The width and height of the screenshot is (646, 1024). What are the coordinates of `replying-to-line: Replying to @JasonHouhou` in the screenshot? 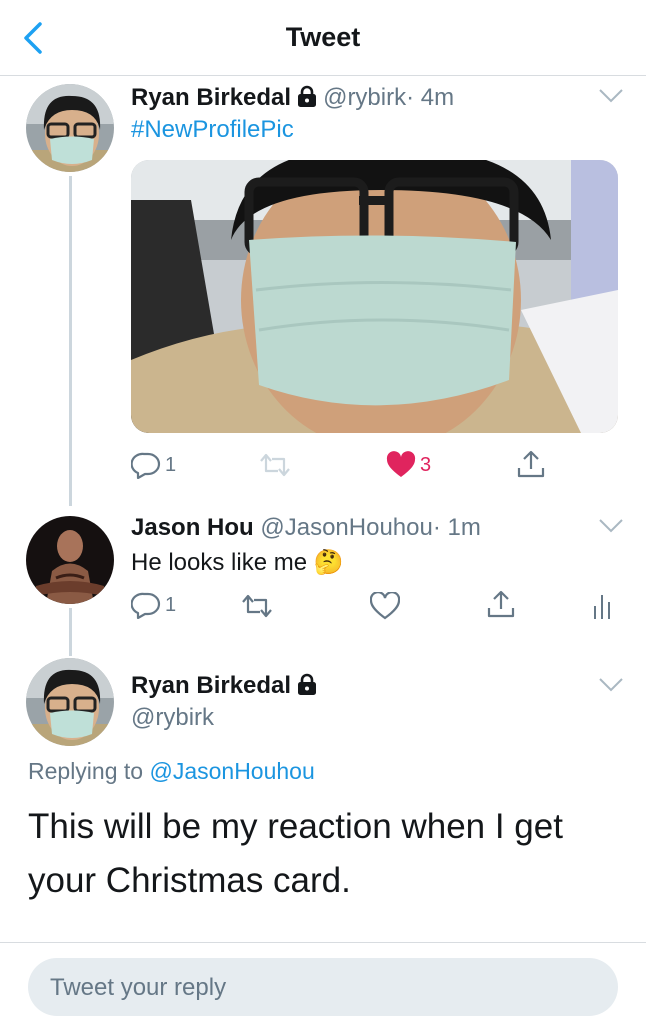 It's located at (171, 771).